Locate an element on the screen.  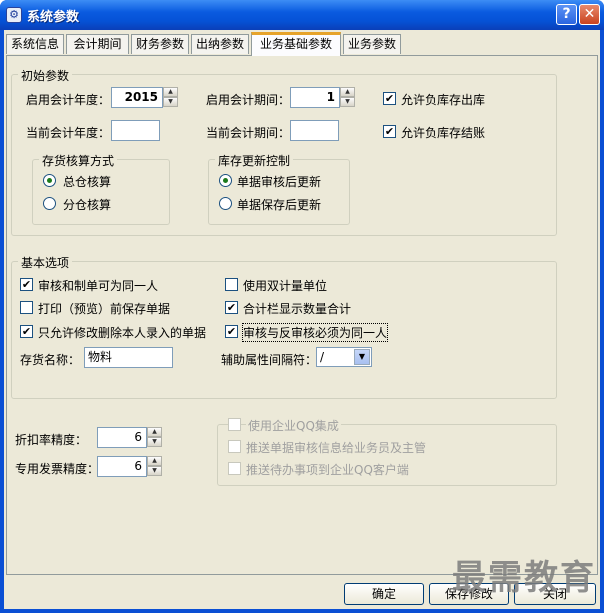
review-same-label: 审核与反审核必须为同一人 is located at coordinates (315, 332).